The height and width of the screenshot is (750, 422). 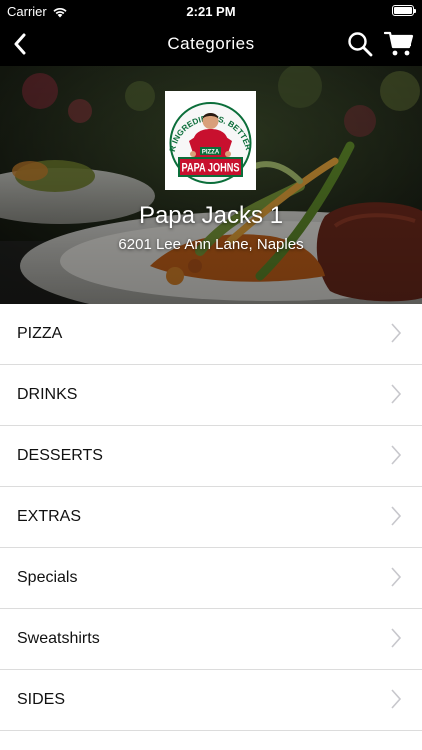 I want to click on cart-icon, so click(x=399, y=43).